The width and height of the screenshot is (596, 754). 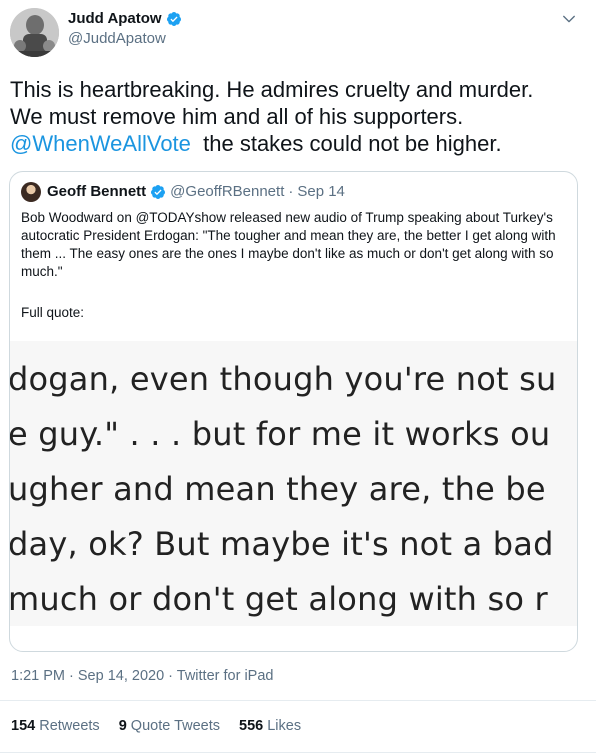 I want to click on retweets-count: 154, so click(x=23, y=726).